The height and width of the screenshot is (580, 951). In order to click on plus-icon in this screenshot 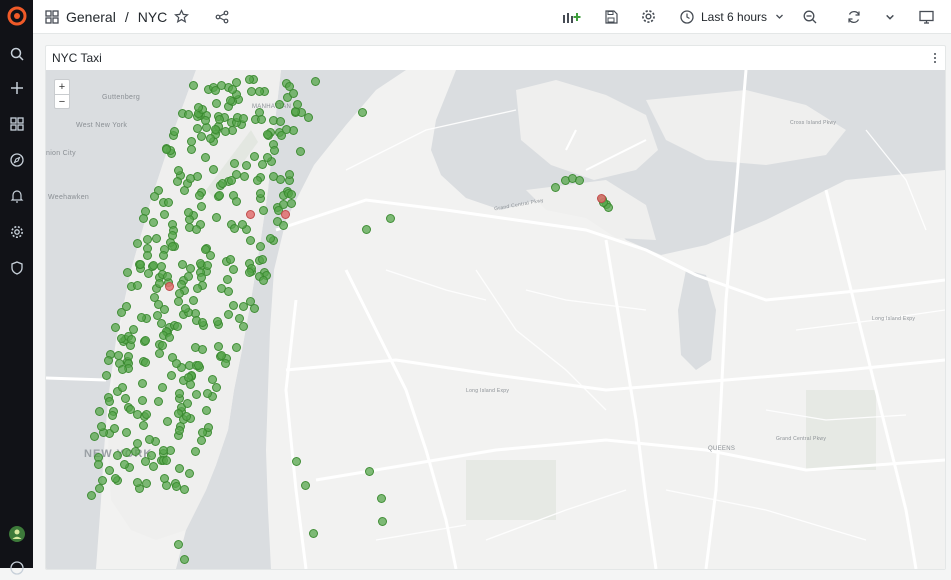, I will do `click(16, 88)`.